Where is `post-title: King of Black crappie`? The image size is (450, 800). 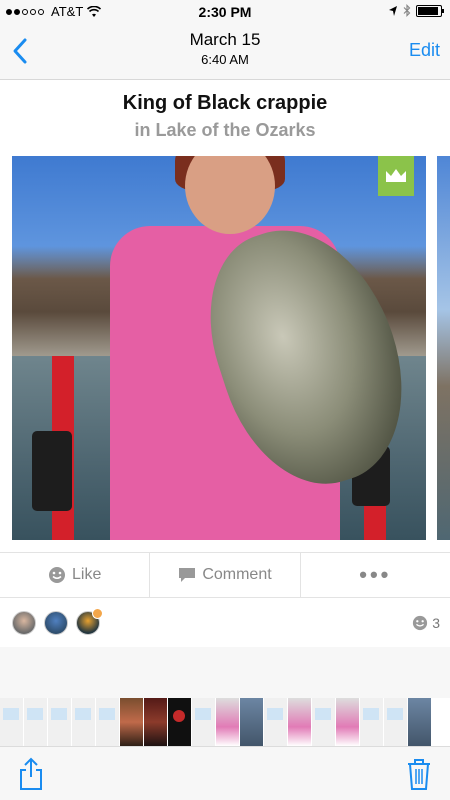
post-title: King of Black crappie is located at coordinates (225, 103).